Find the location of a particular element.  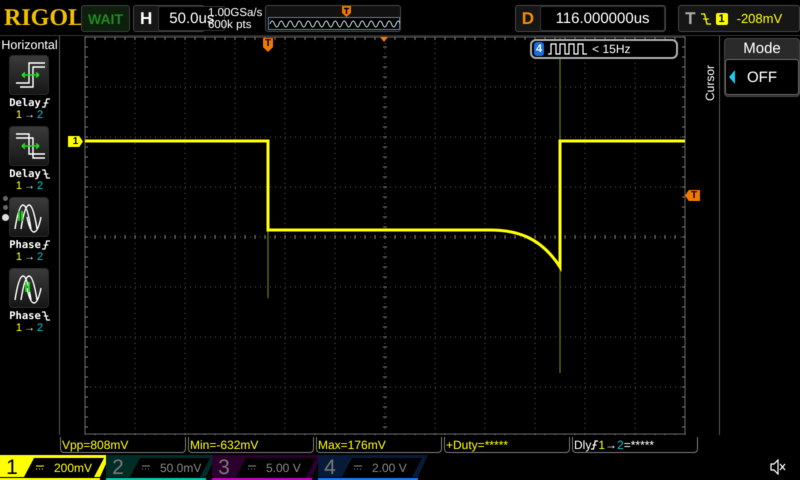

run-status: WAIT is located at coordinates (105, 18).